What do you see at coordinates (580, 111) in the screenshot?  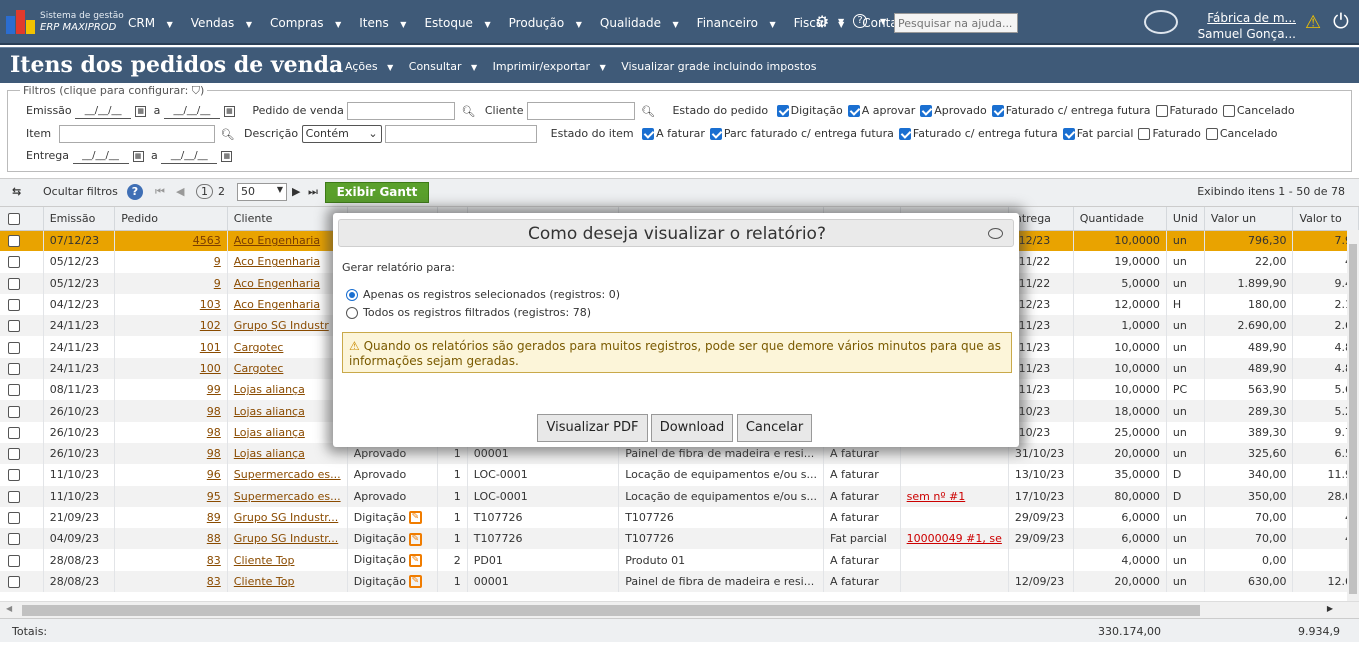 I see `cliente-input` at bounding box center [580, 111].